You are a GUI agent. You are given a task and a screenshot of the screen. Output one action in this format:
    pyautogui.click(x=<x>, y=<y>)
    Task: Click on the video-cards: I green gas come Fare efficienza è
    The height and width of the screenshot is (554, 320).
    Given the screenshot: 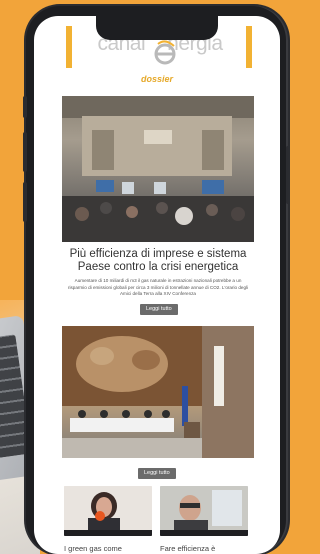 What is the action you would take?
    pyautogui.click(x=158, y=520)
    